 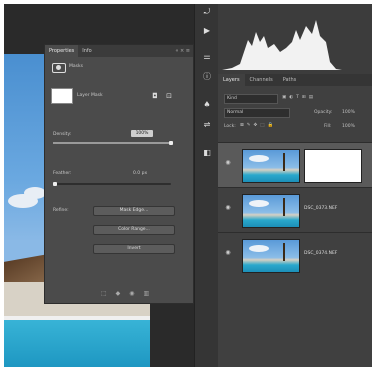 What do you see at coordinates (62, 173) in the screenshot?
I see `feather-label: Feather:` at bounding box center [62, 173].